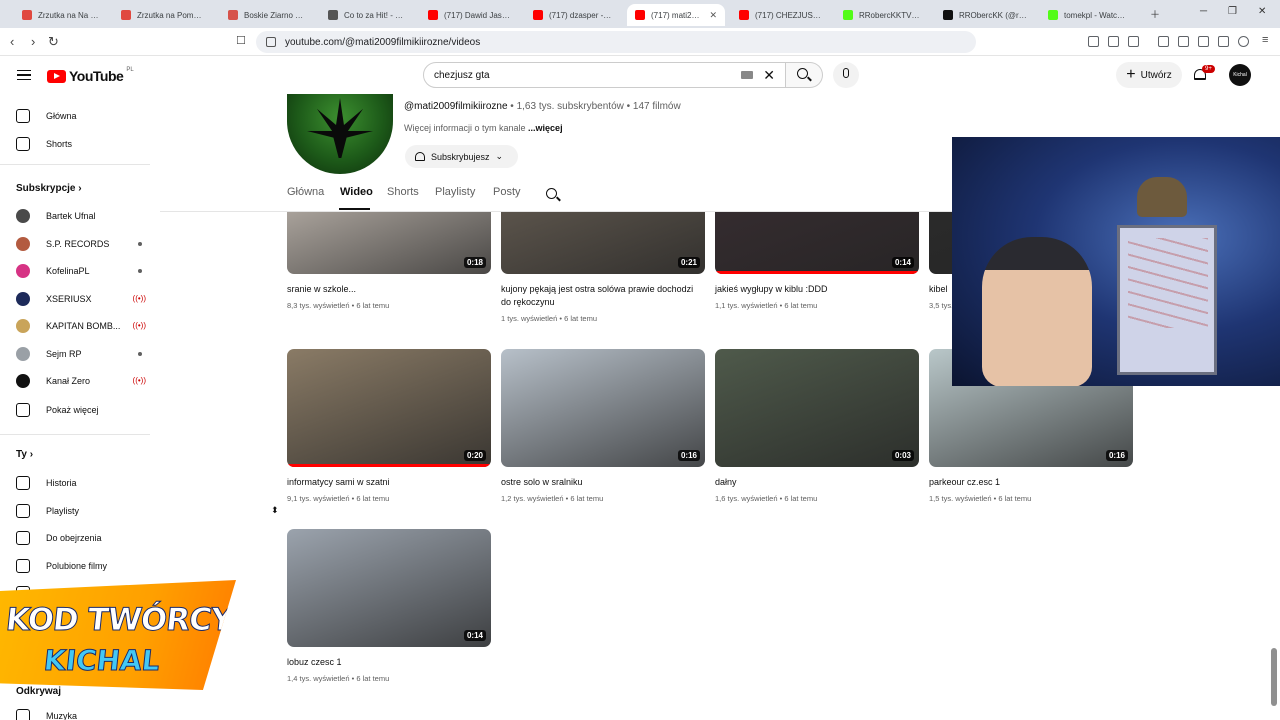 This screenshot has width=1280, height=720. Describe the element at coordinates (163, 15) in the screenshot. I see `browser-tab: Zrzutka na Pomoc d` at that location.